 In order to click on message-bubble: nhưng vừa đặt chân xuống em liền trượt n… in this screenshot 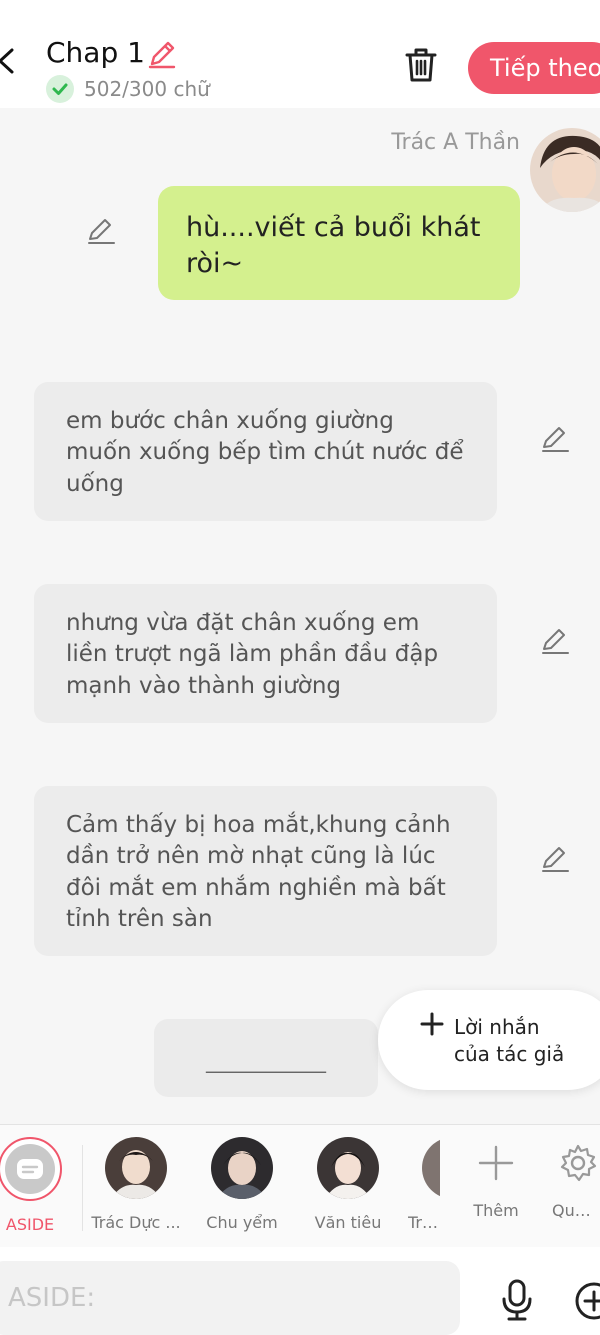, I will do `click(265, 653)`.